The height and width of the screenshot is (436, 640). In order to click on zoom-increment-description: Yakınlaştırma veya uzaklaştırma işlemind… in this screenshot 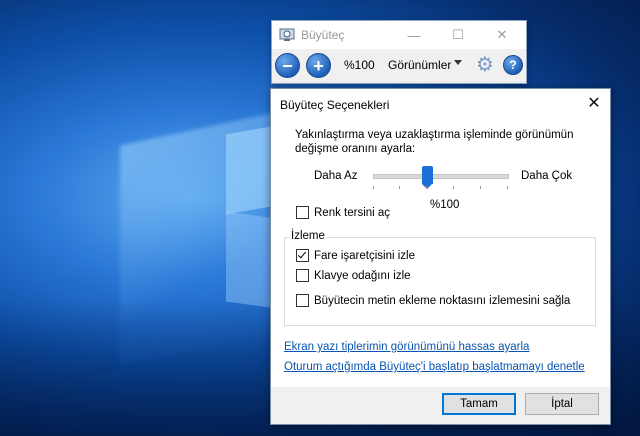, I will do `click(434, 142)`.